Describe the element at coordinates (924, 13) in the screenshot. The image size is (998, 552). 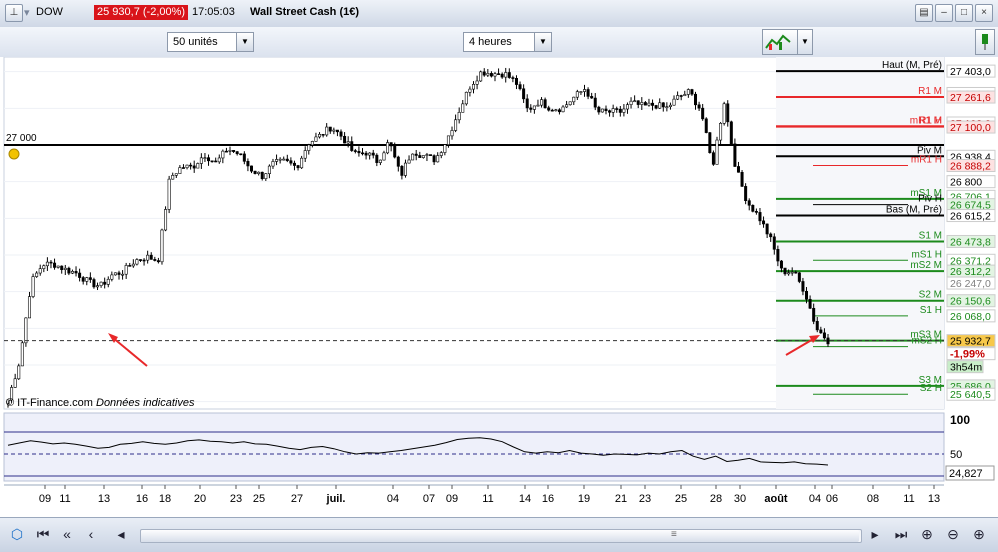
I see `settings-icon: ▤` at that location.